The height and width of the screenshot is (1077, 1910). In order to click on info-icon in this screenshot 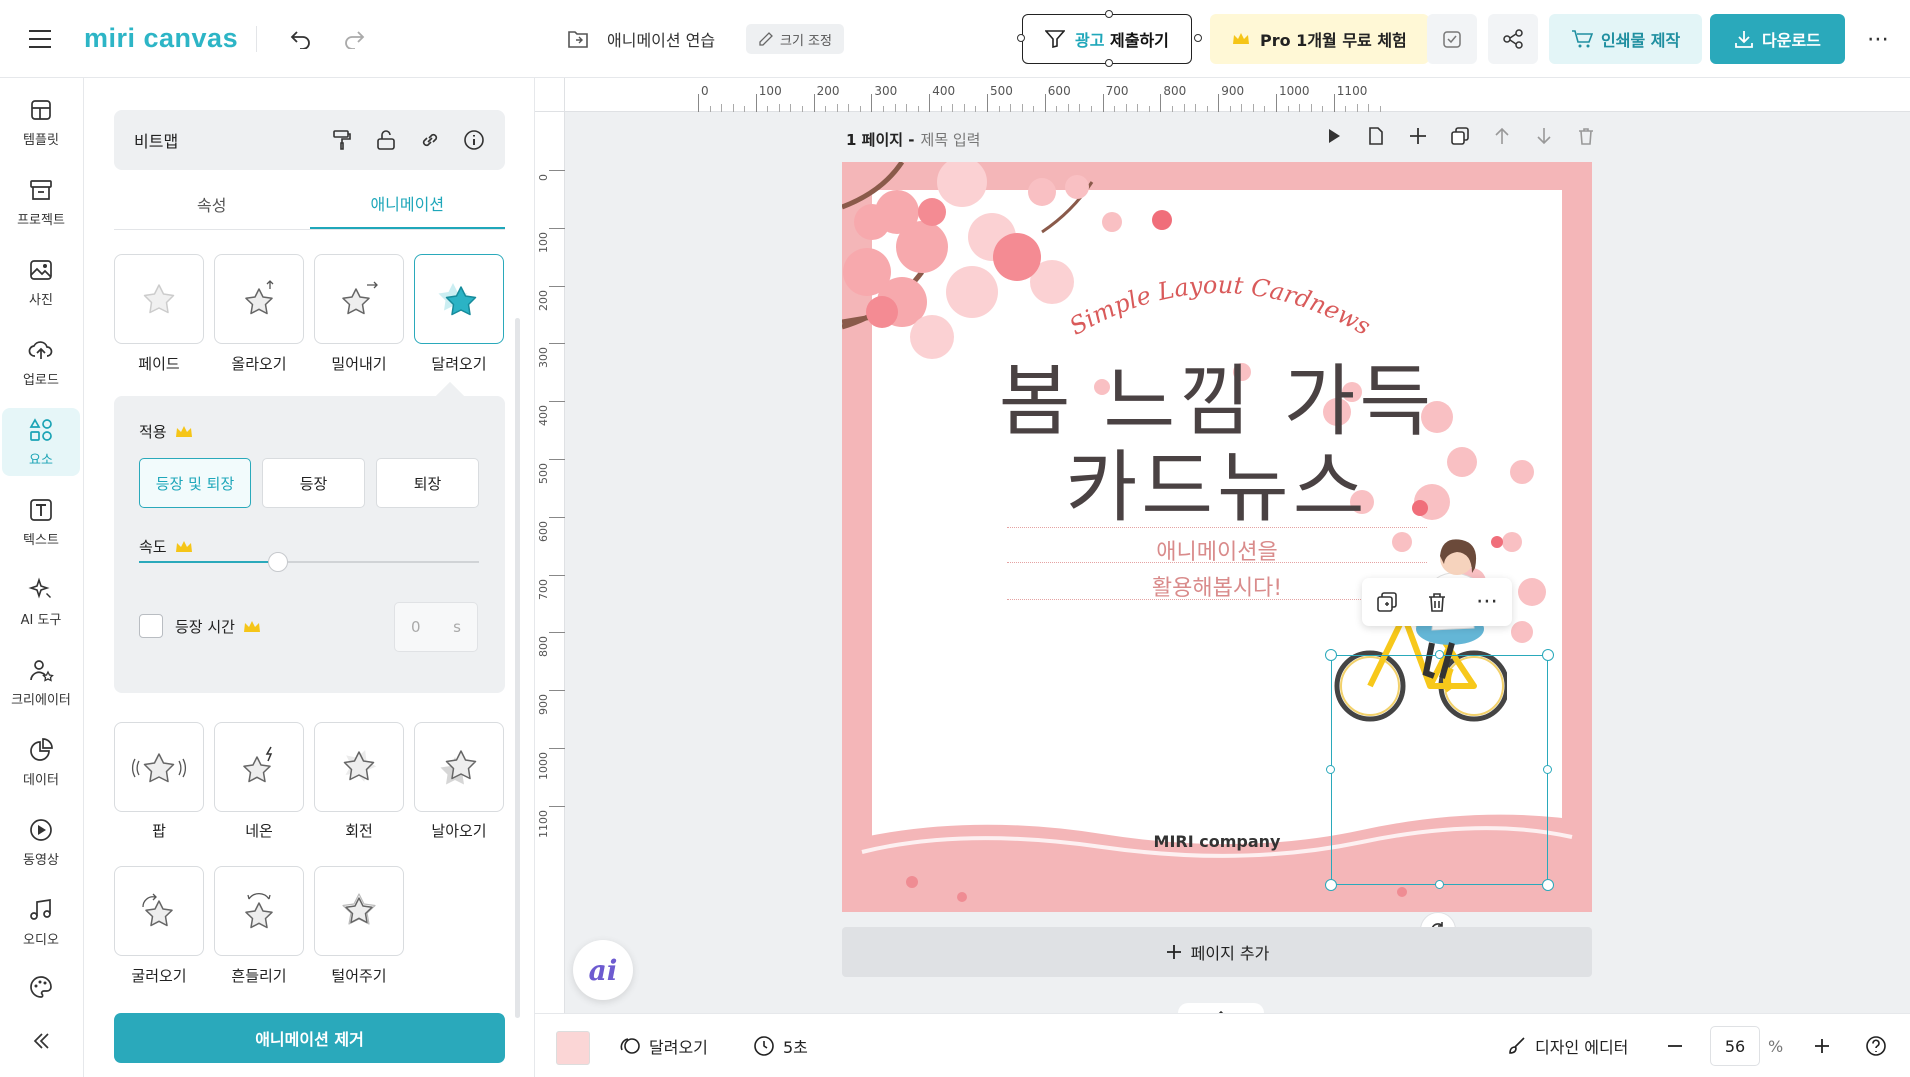, I will do `click(474, 140)`.